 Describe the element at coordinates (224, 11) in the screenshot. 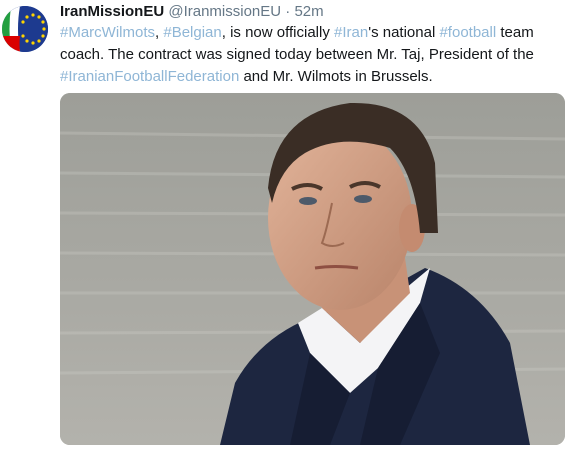

I see `user-handle: @IranmissionEU` at that location.